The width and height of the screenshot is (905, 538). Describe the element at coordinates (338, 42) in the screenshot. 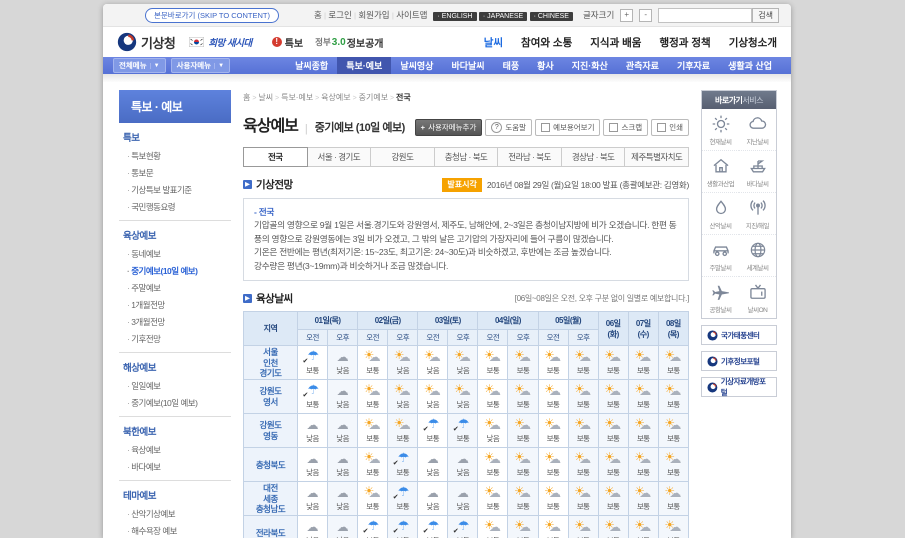

I see `gov30-number: 3.0` at that location.